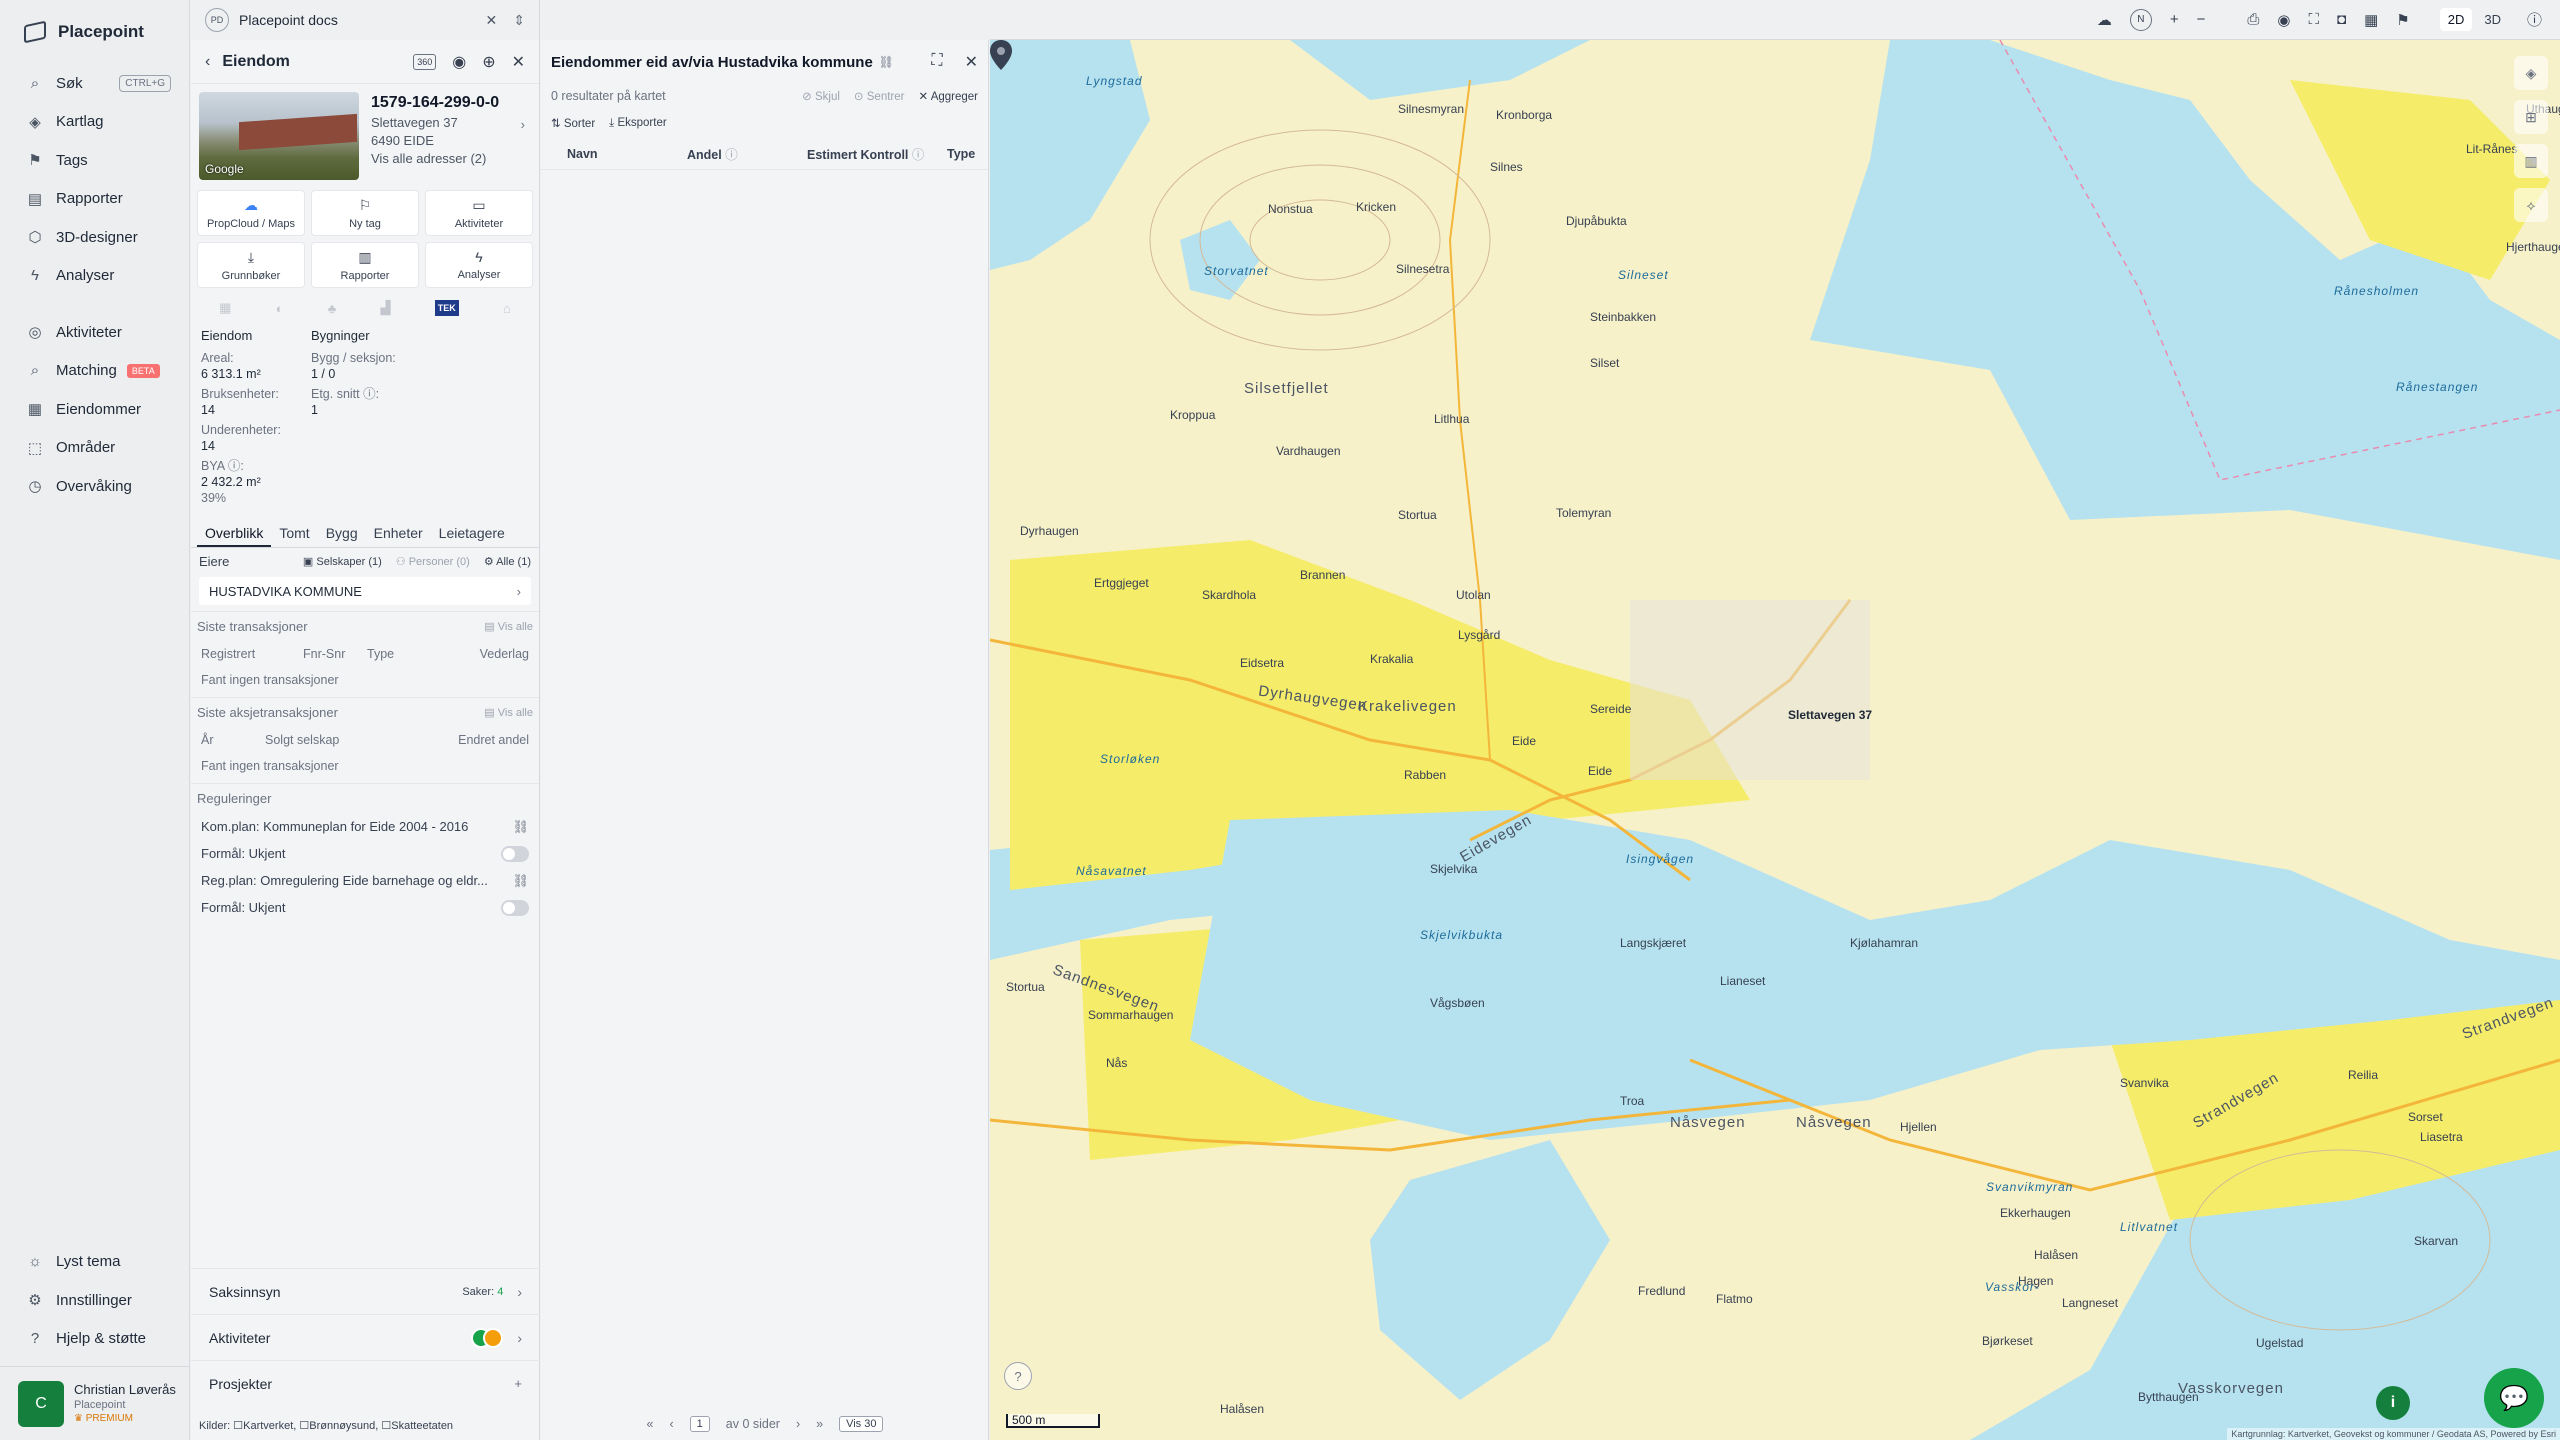 Image resolution: width=2560 pixels, height=1440 pixels. Describe the element at coordinates (638, 123) in the screenshot. I see `export-button: ⤓ Eksporter` at that location.